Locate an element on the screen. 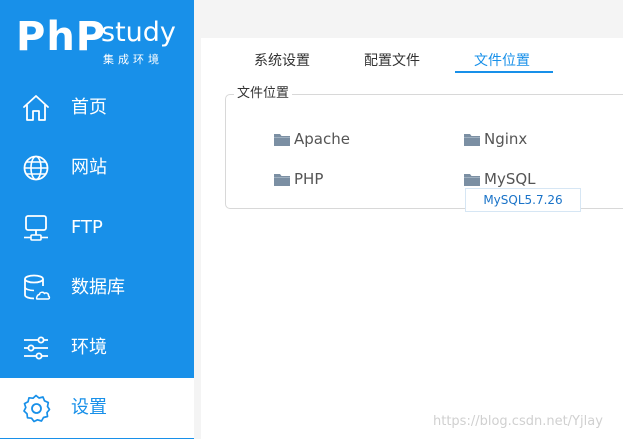 The height and width of the screenshot is (439, 623). app-logo: PhP study 集成环境 is located at coordinates (97, 40).